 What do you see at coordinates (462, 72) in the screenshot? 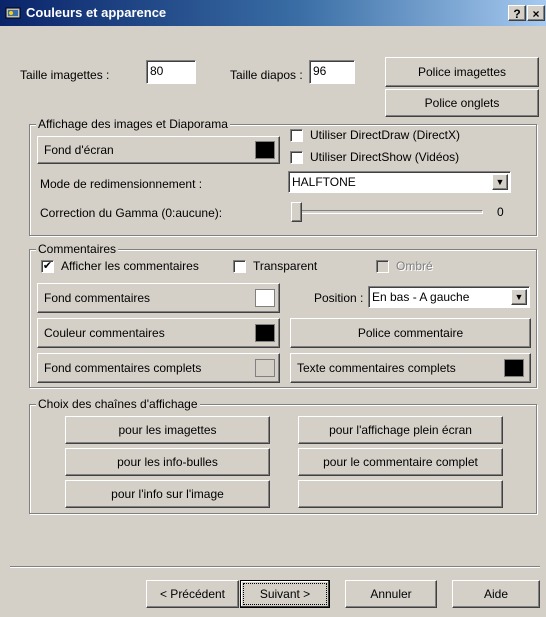
I see `thumb-font-button: Police imagettes` at bounding box center [462, 72].